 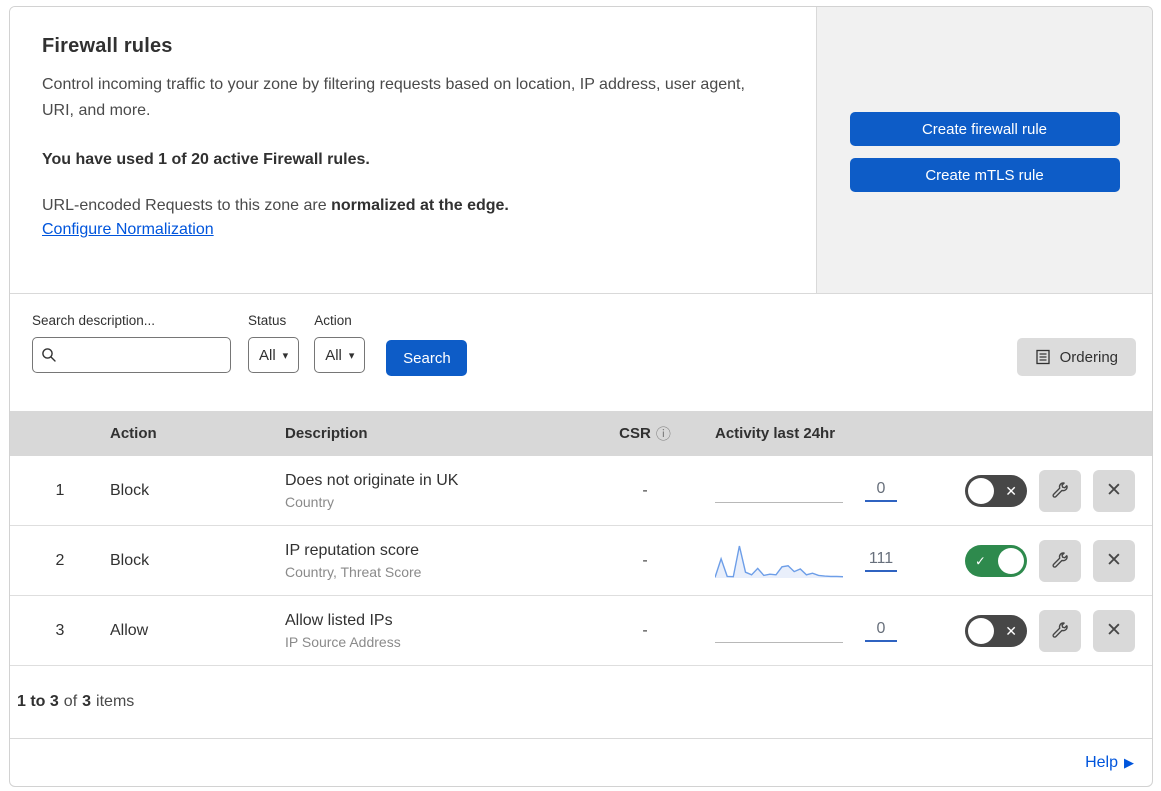 I want to click on rule-priority: 2, so click(x=60, y=560).